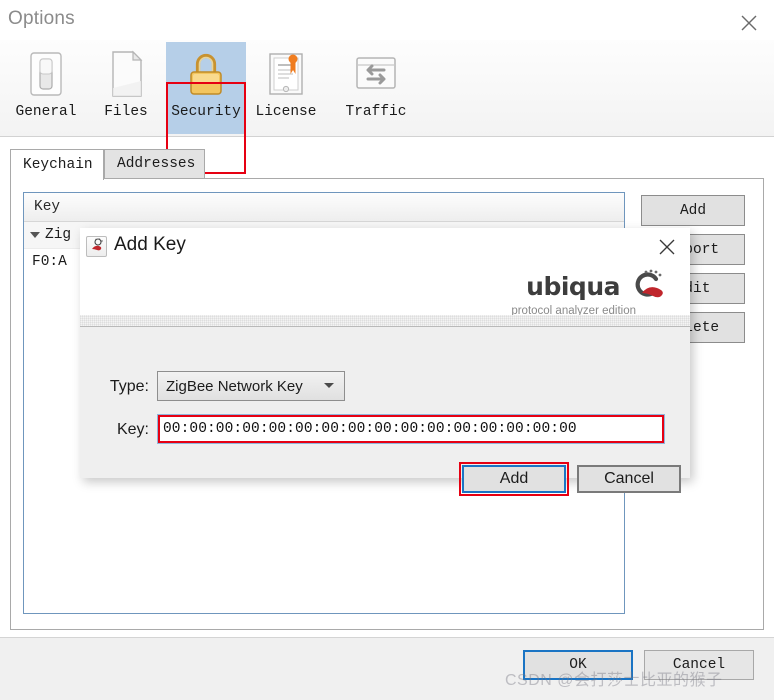 The width and height of the screenshot is (774, 700). I want to click on toolbar-item-label: Files, so click(126, 112).